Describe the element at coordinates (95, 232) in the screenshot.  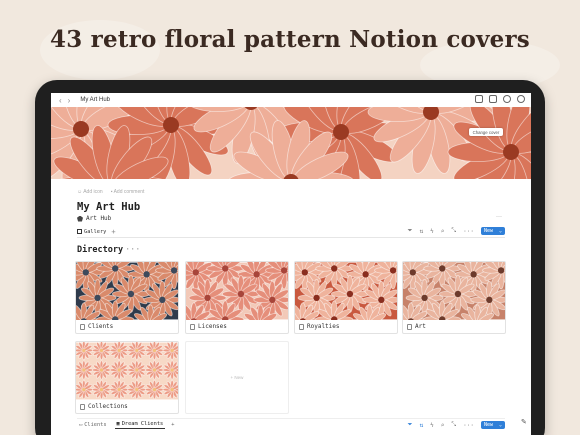
I see `tab-gallery: Gallery` at that location.